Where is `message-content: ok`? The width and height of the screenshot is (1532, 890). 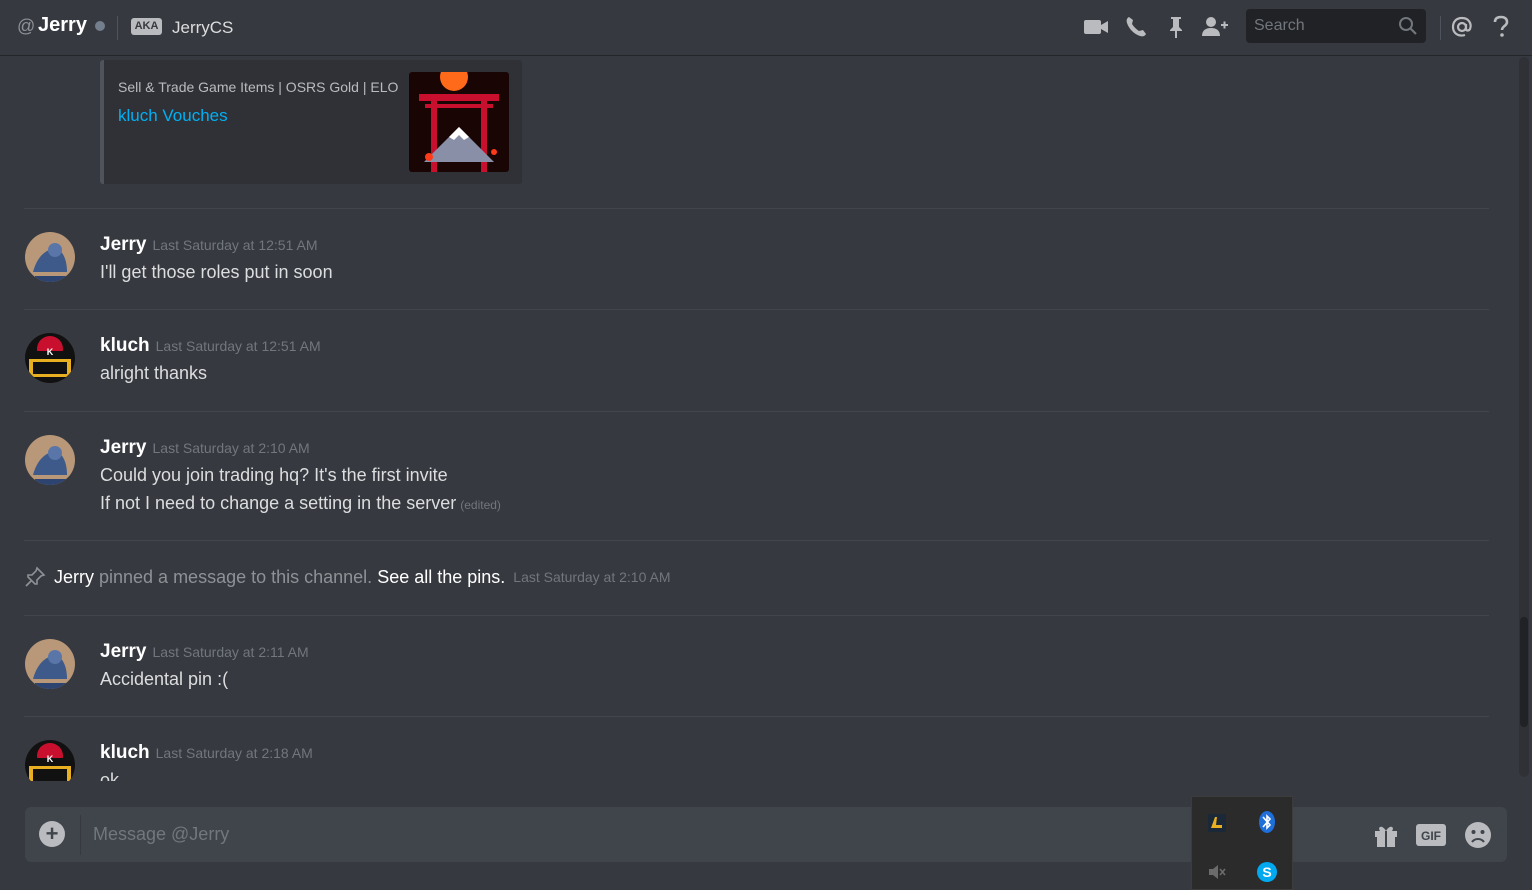 message-content: ok is located at coordinates (110, 775).